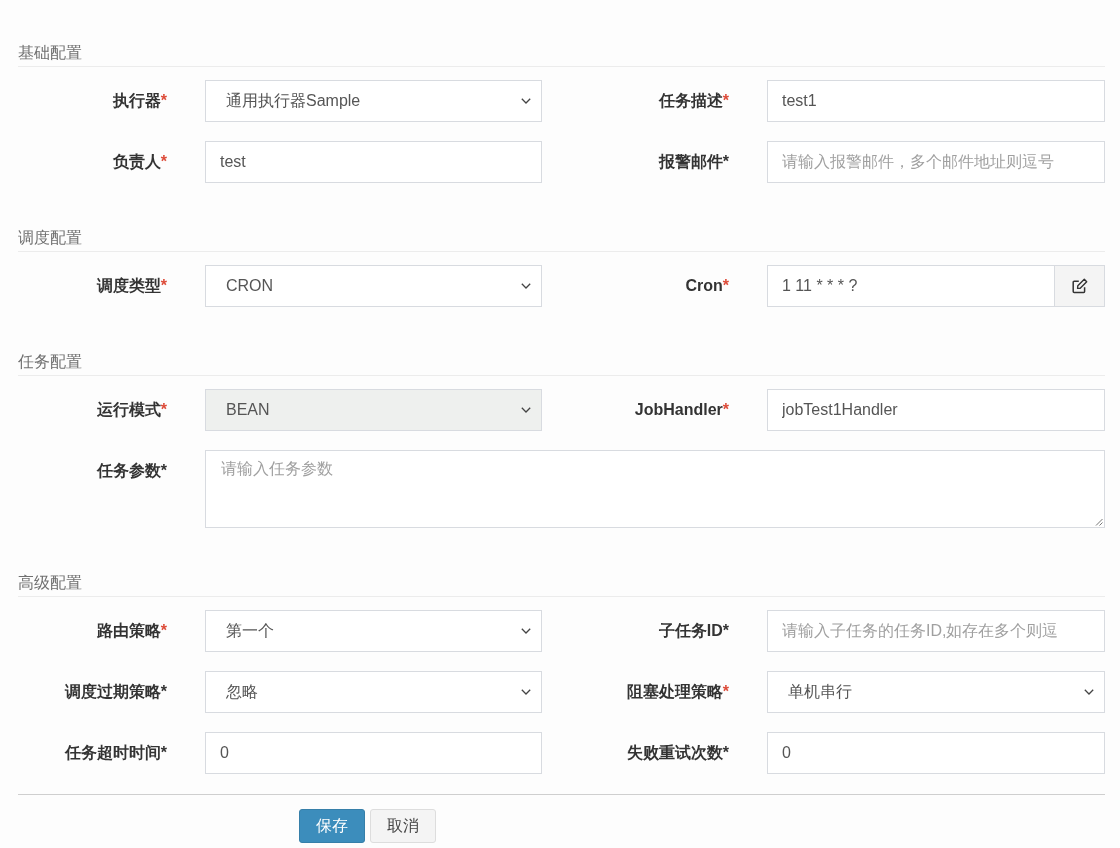 Image resolution: width=1120 pixels, height=848 pixels. What do you see at coordinates (704, 286) in the screenshot?
I see `field-label: Cron` at bounding box center [704, 286].